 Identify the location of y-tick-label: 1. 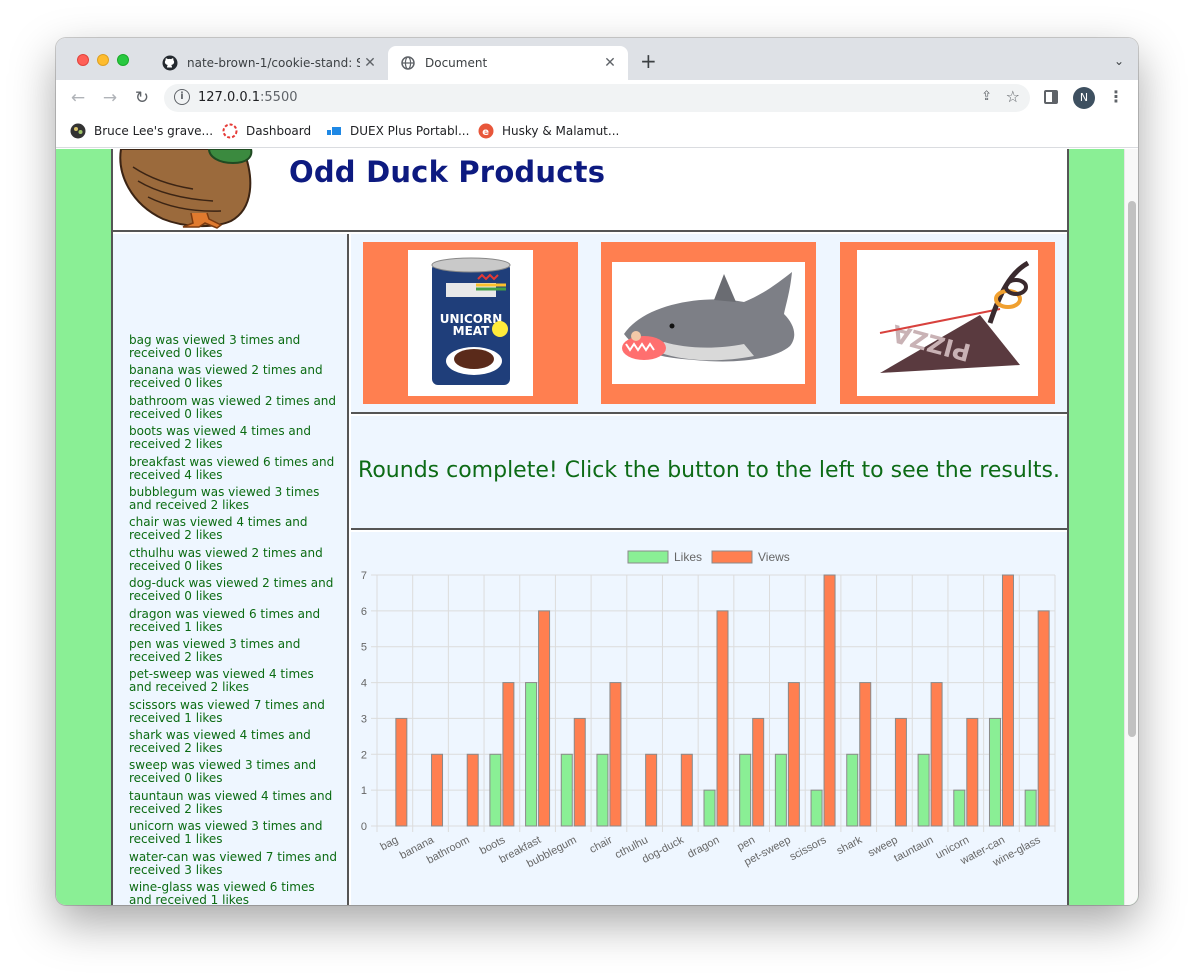
(364, 791).